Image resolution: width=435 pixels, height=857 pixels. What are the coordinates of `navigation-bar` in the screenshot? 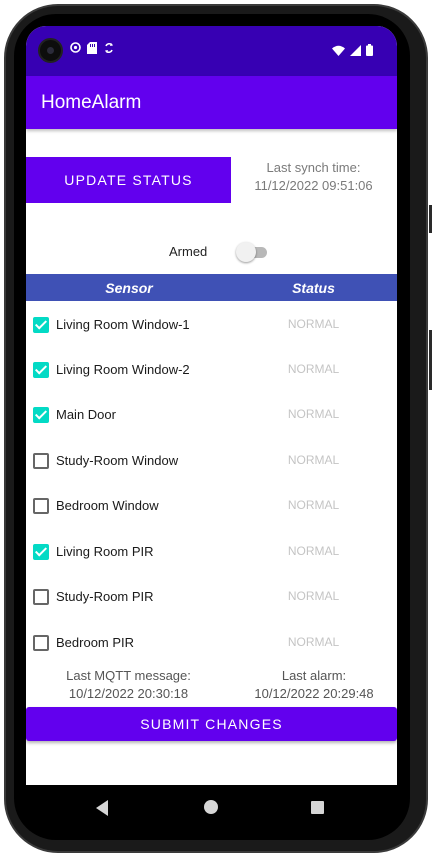 It's located at (212, 809).